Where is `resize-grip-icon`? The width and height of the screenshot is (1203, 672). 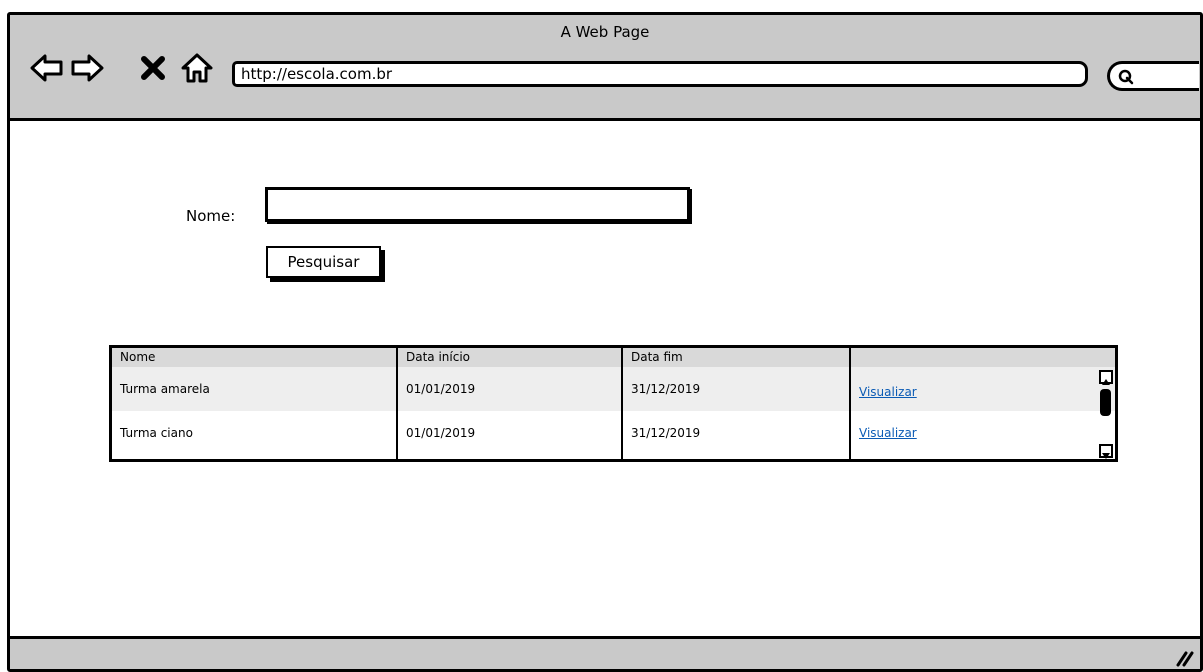 resize-grip-icon is located at coordinates (1184, 657).